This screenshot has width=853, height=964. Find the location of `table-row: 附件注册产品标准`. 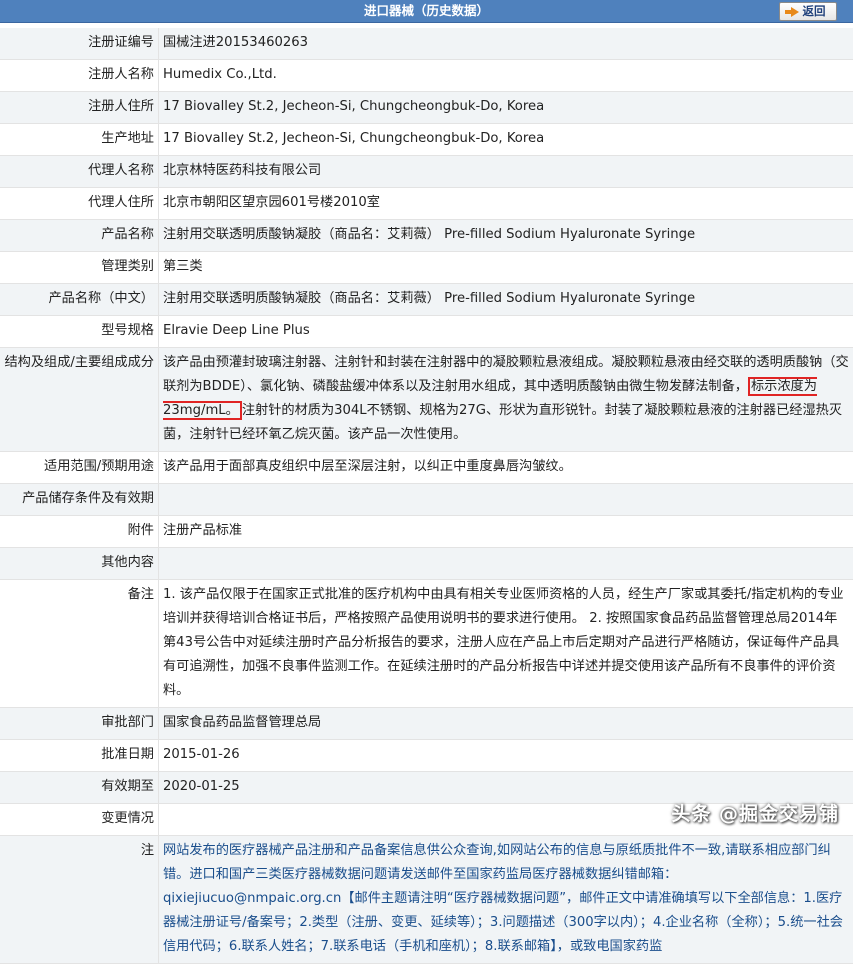

table-row: 附件注册产品标准 is located at coordinates (426, 532).